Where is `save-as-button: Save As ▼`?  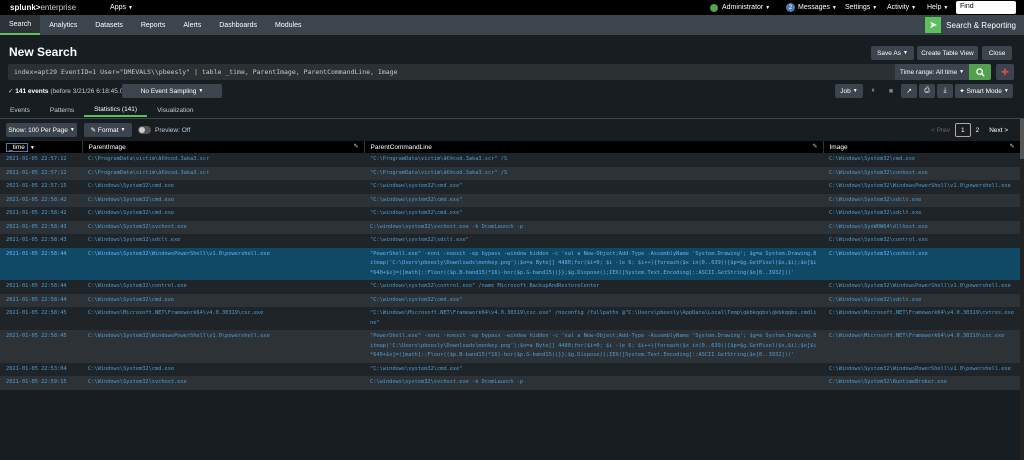
save-as-button: Save As ▼ is located at coordinates (892, 53).